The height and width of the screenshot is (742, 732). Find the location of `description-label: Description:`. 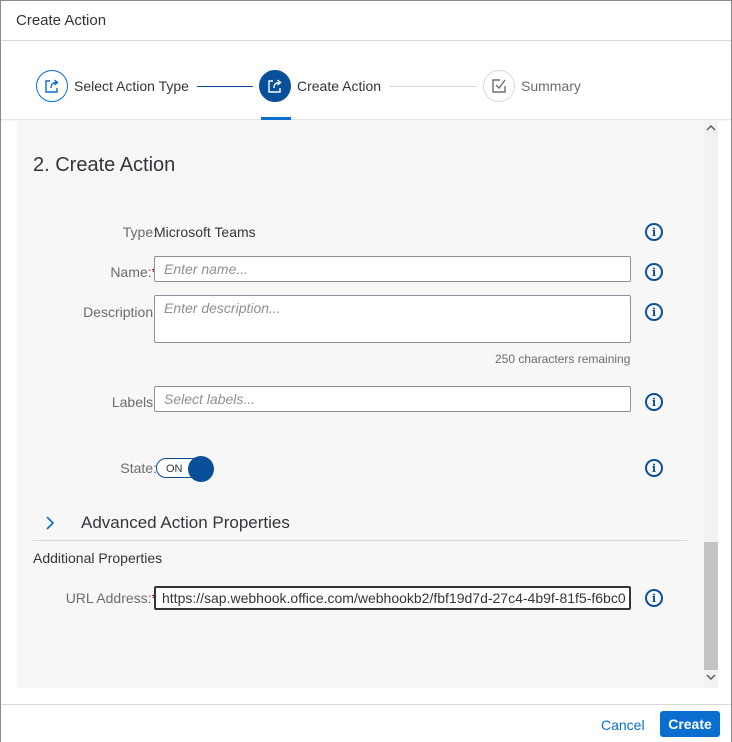

description-label: Description: is located at coordinates (120, 312).